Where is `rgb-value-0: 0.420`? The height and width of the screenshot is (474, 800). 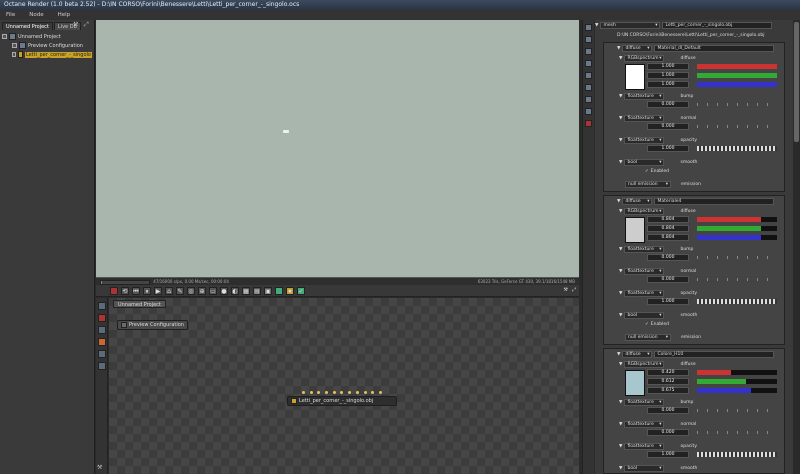 rgb-value-0: 0.420 is located at coordinates (668, 372).